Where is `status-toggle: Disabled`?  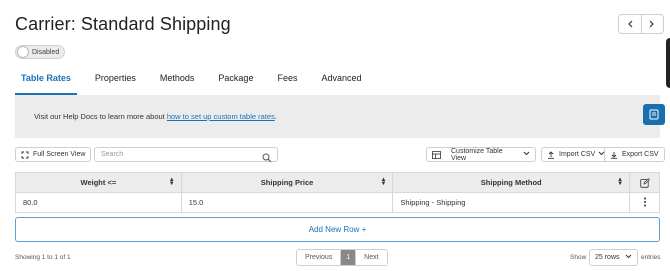 status-toggle: Disabled is located at coordinates (40, 52).